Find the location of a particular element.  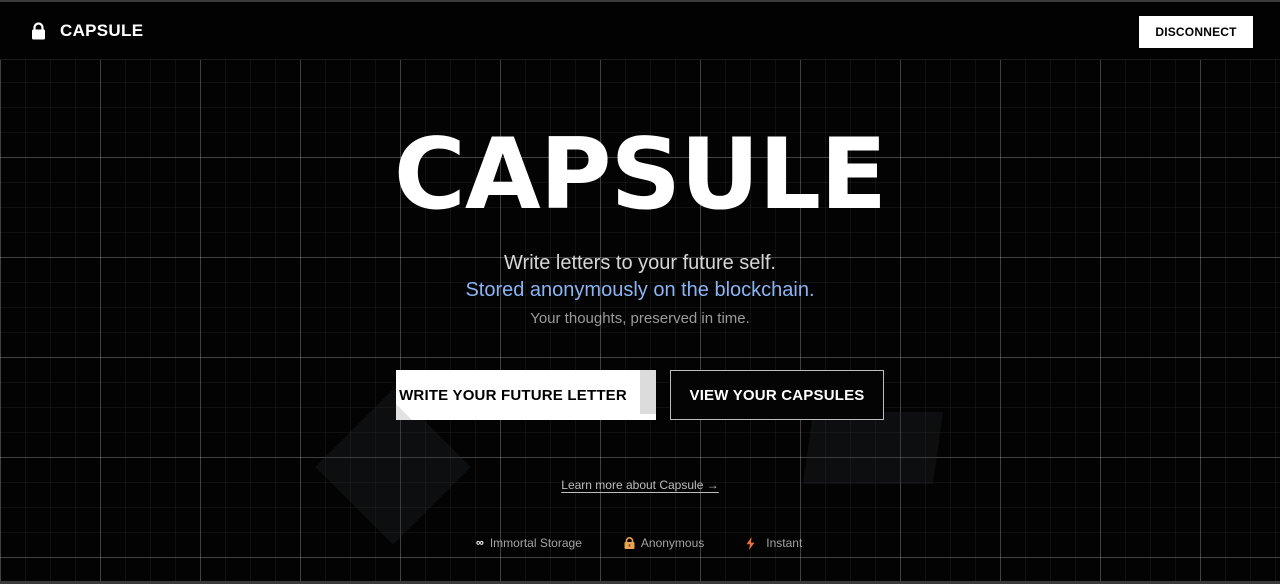

feature-anonymous: Anonymous is located at coordinates (664, 543).